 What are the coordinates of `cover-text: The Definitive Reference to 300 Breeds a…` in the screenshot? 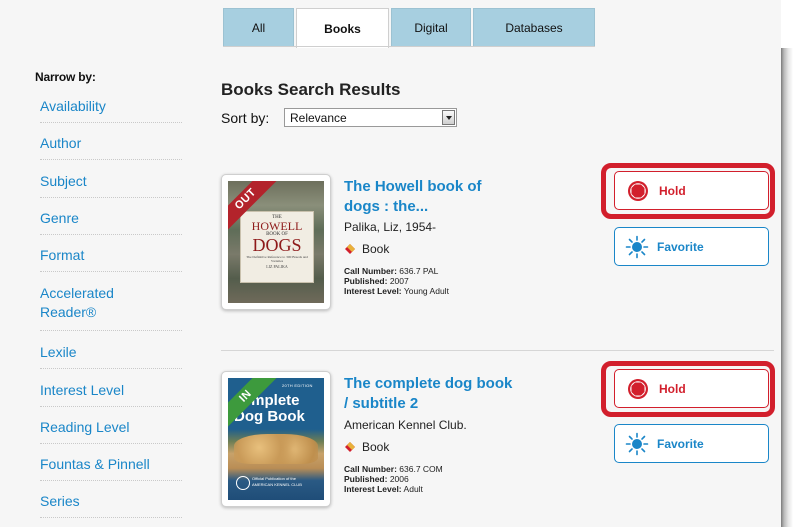 It's located at (277, 259).